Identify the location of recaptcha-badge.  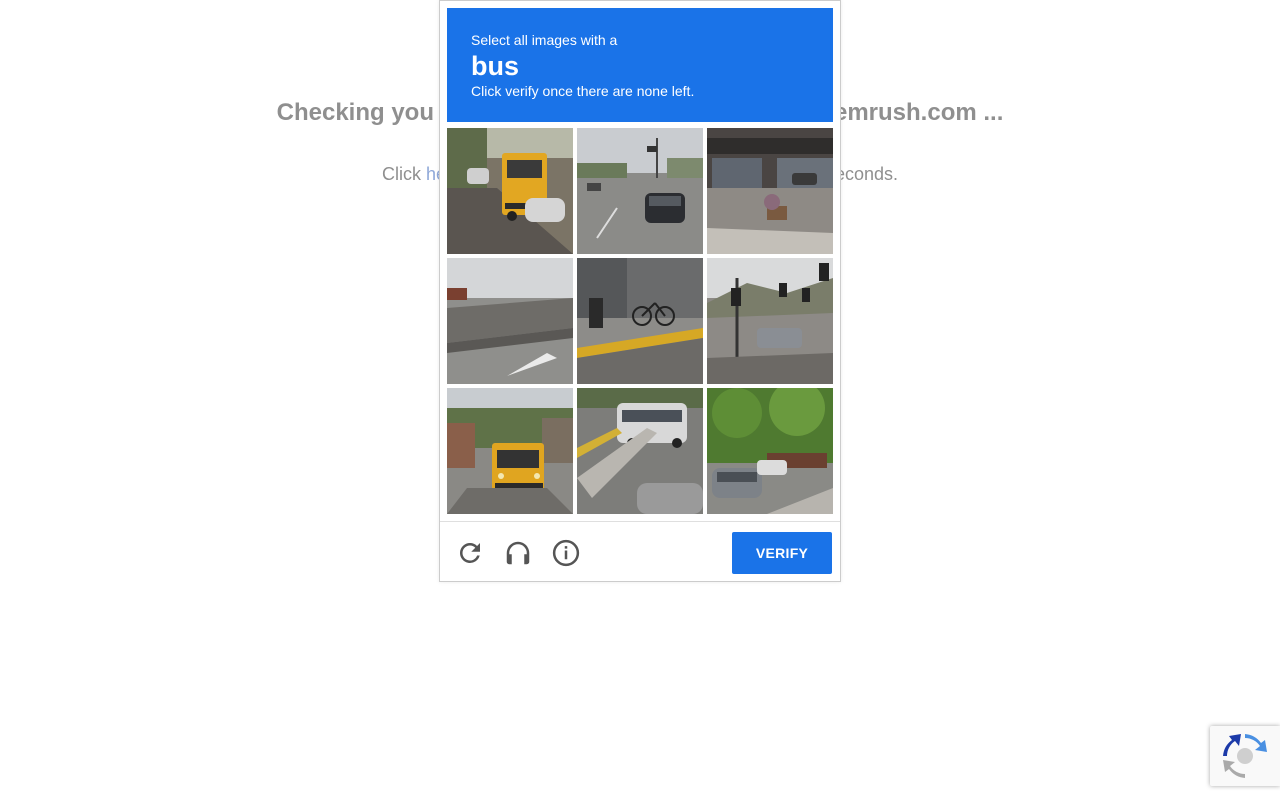
(1245, 756).